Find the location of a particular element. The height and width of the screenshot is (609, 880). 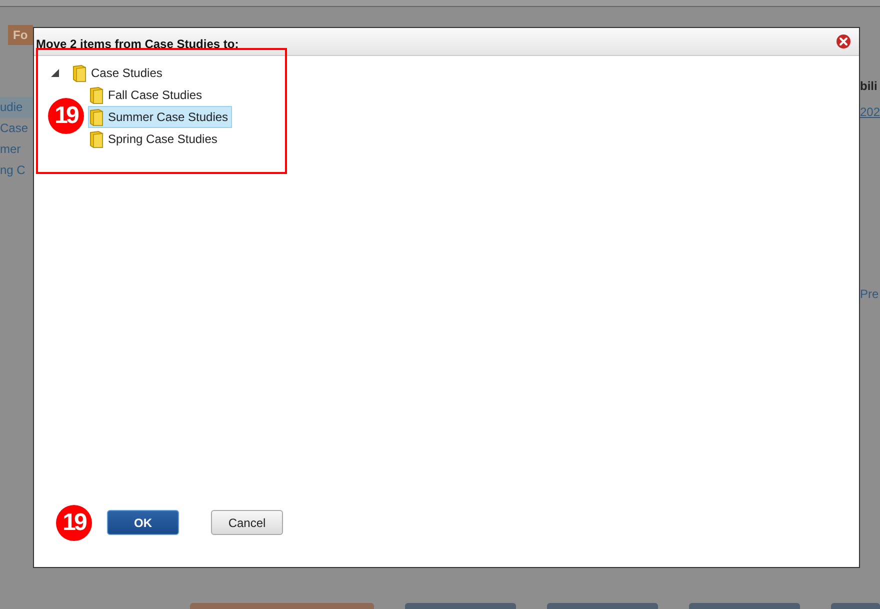

column-header: bili is located at coordinates (869, 86).